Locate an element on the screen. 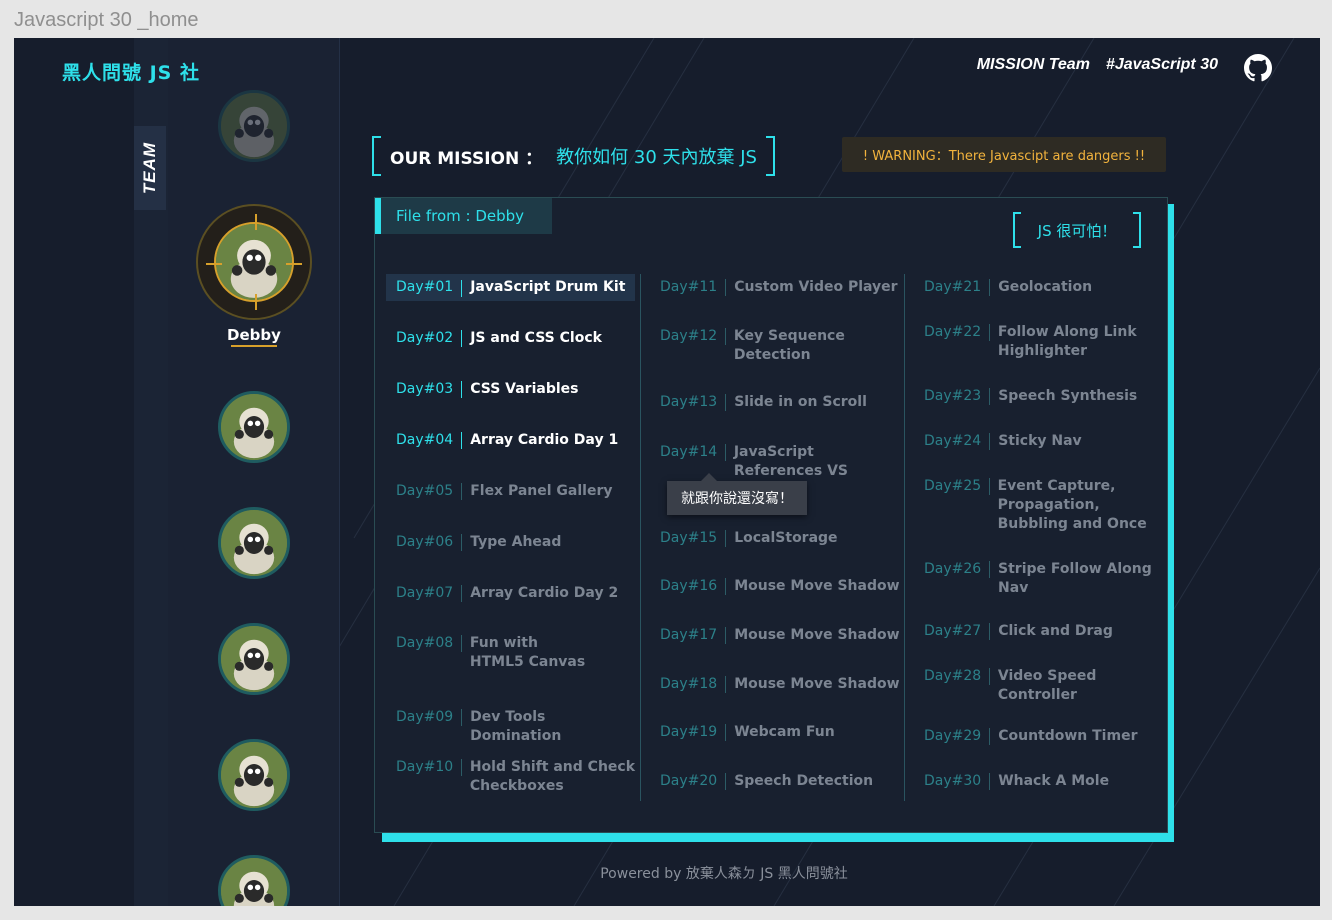 This screenshot has width=1332, height=920. crosshair-top is located at coordinates (256, 222).